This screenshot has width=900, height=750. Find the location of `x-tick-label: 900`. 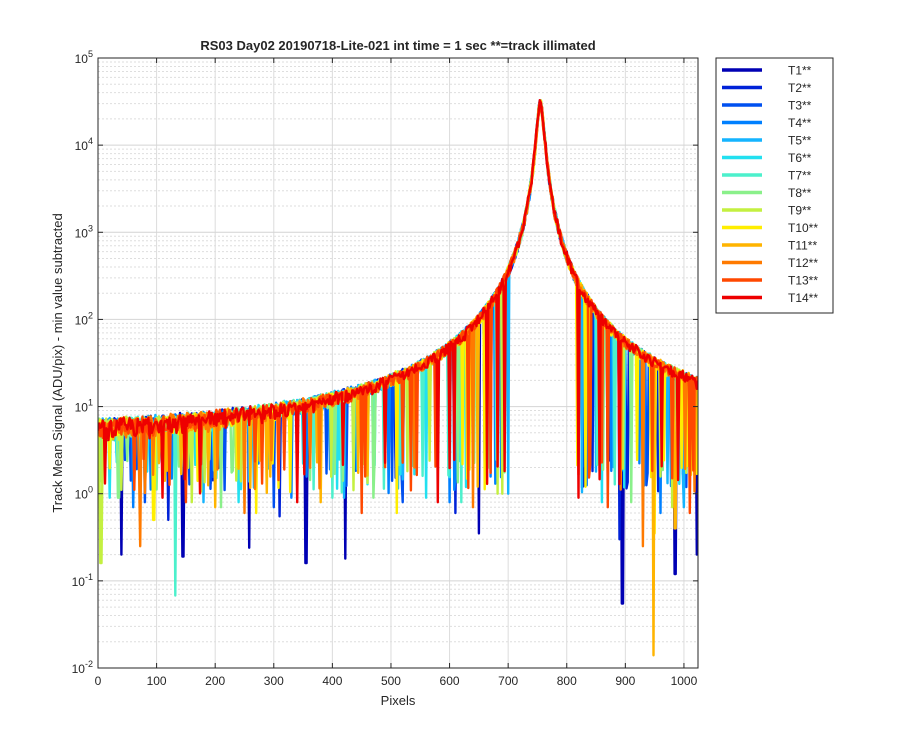

x-tick-label: 900 is located at coordinates (625, 681).